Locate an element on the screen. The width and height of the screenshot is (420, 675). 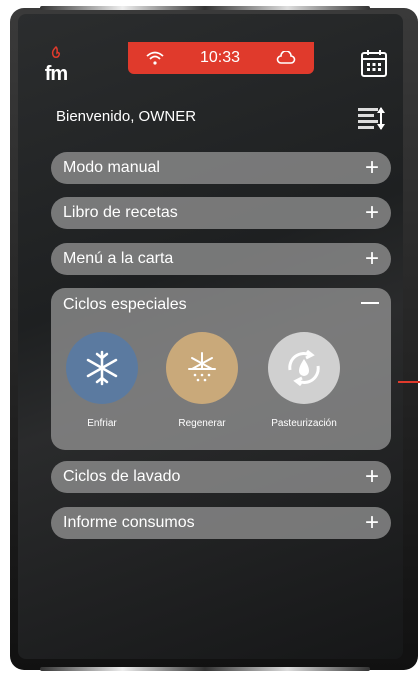
flame-icon is located at coordinates (55, 51).